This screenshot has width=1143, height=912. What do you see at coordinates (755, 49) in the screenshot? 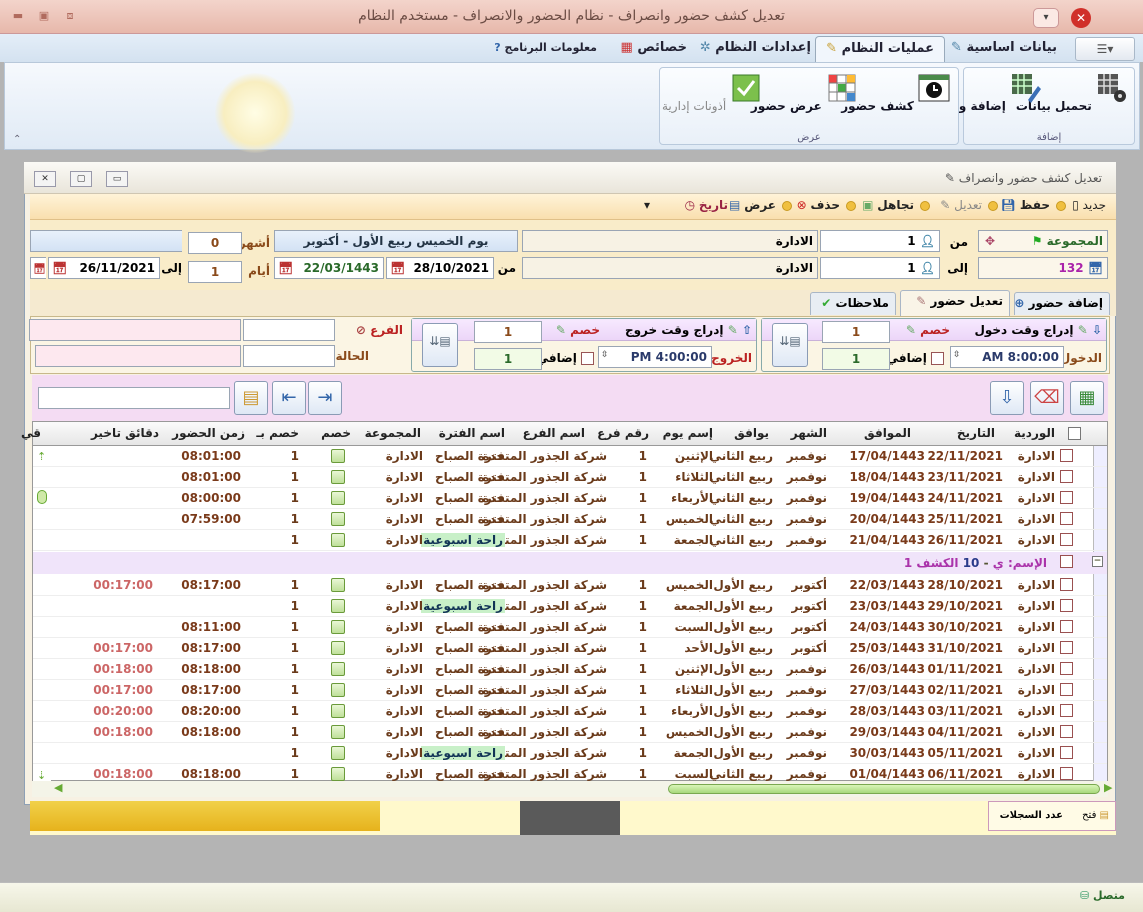
I see `tab-system-settings: إعدادات النظام ✲` at bounding box center [755, 49].